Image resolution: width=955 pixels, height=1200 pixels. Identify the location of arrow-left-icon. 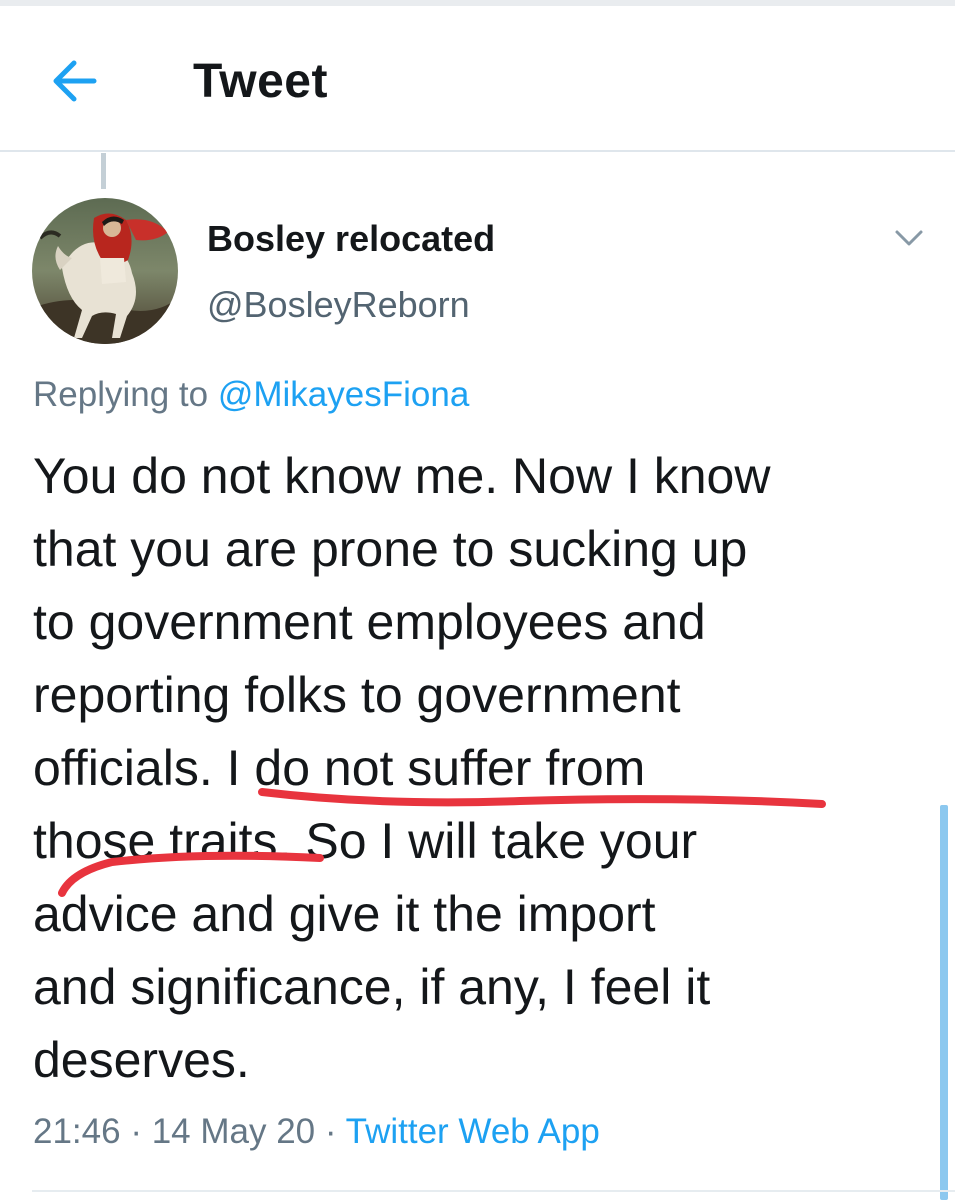
(75, 81).